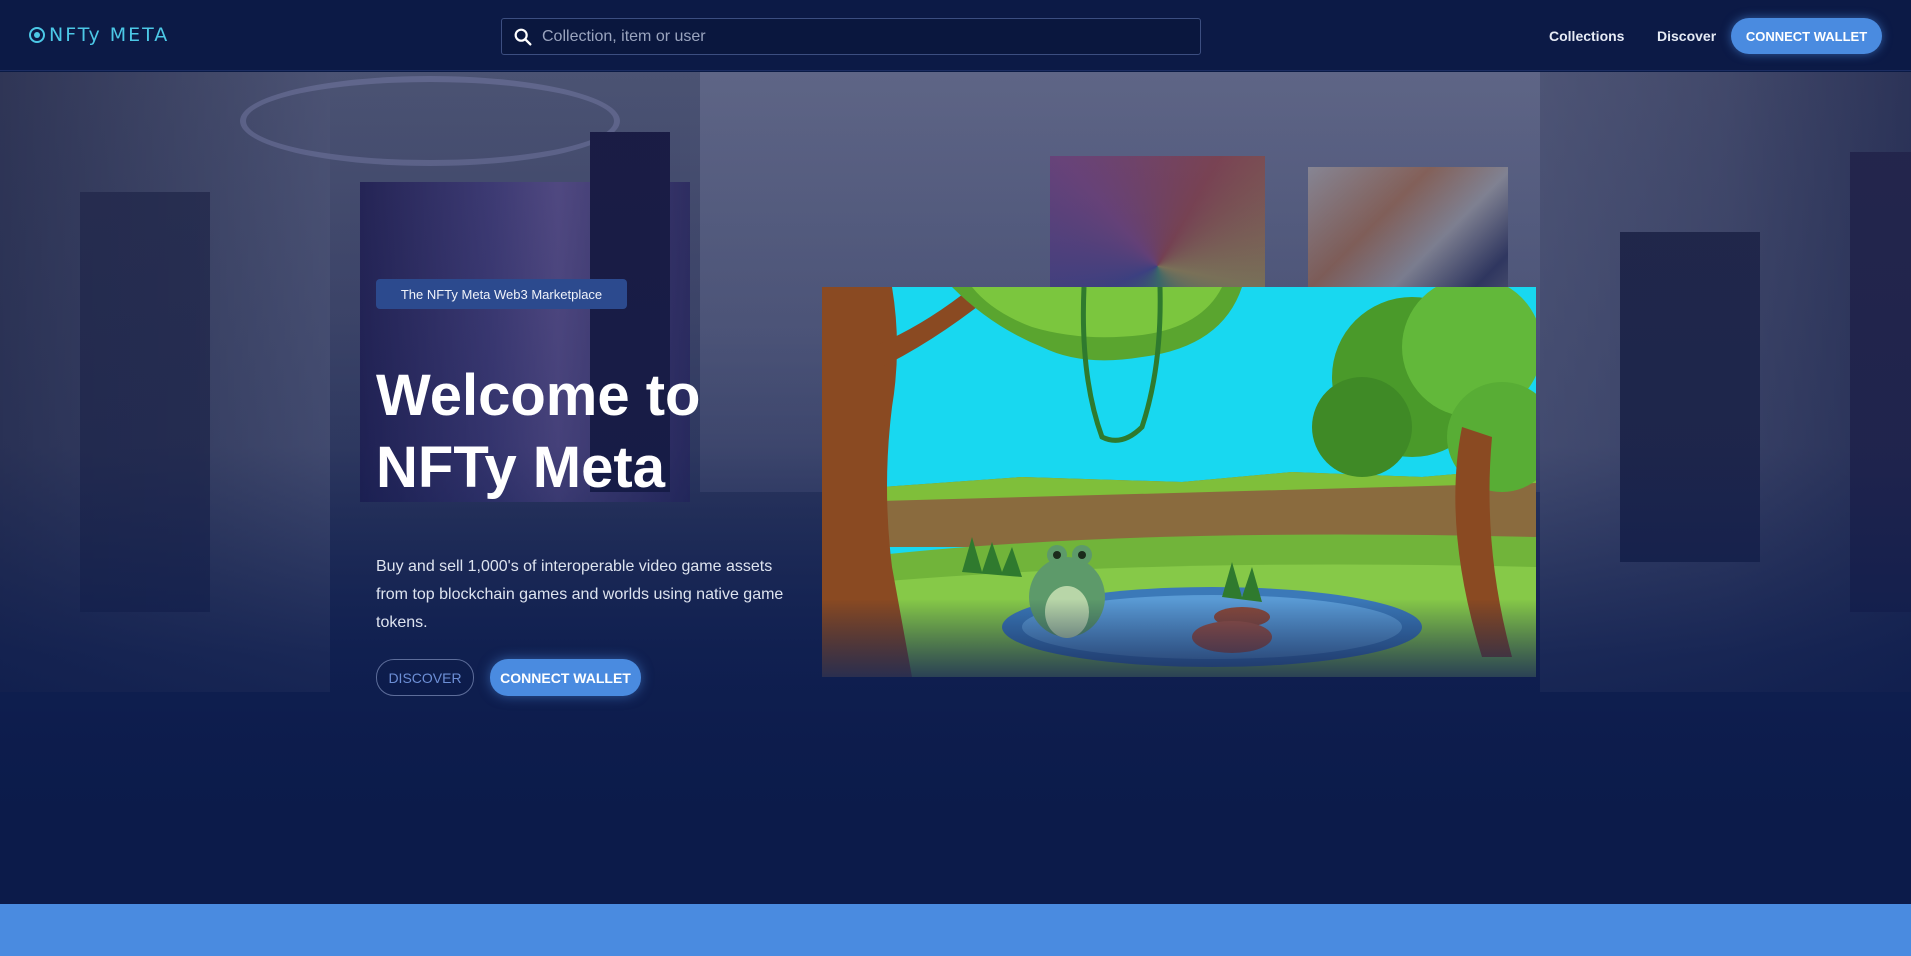 This screenshot has height=956, width=1911. Describe the element at coordinates (1586, 36) in the screenshot. I see `nav-collections-link: Collections` at that location.